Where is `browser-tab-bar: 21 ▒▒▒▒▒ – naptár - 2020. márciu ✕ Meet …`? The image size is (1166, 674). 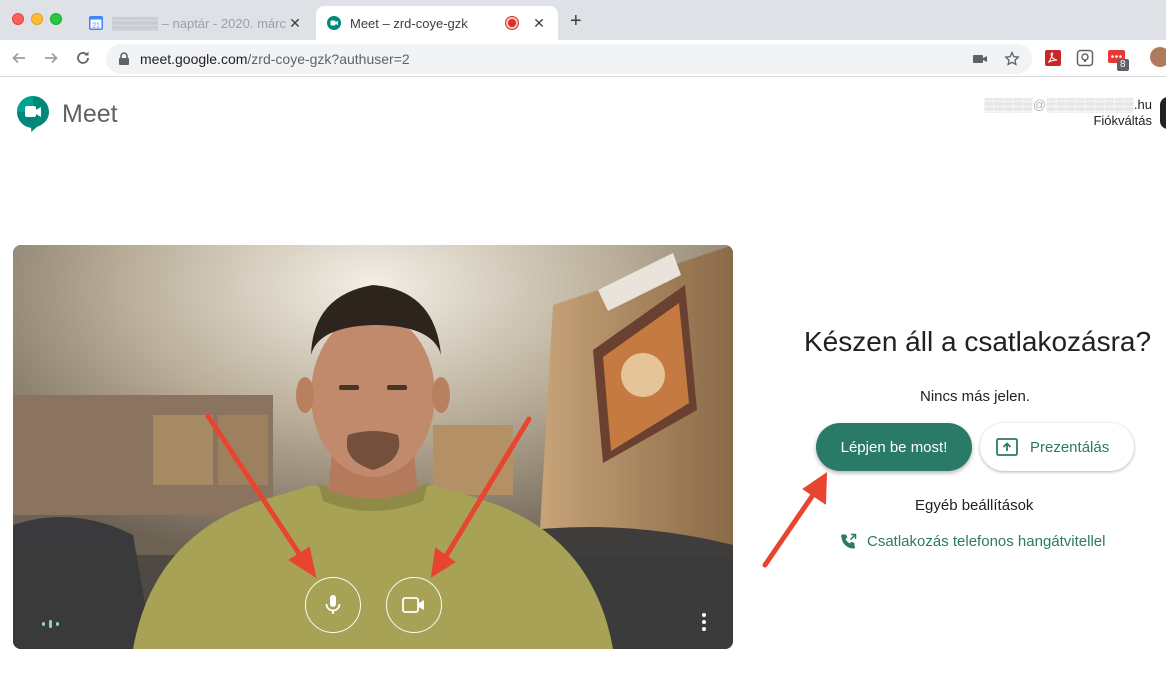 browser-tab-bar: 21 ▒▒▒▒▒ – naptár - 2020. márciu ✕ Meet … is located at coordinates (583, 20).